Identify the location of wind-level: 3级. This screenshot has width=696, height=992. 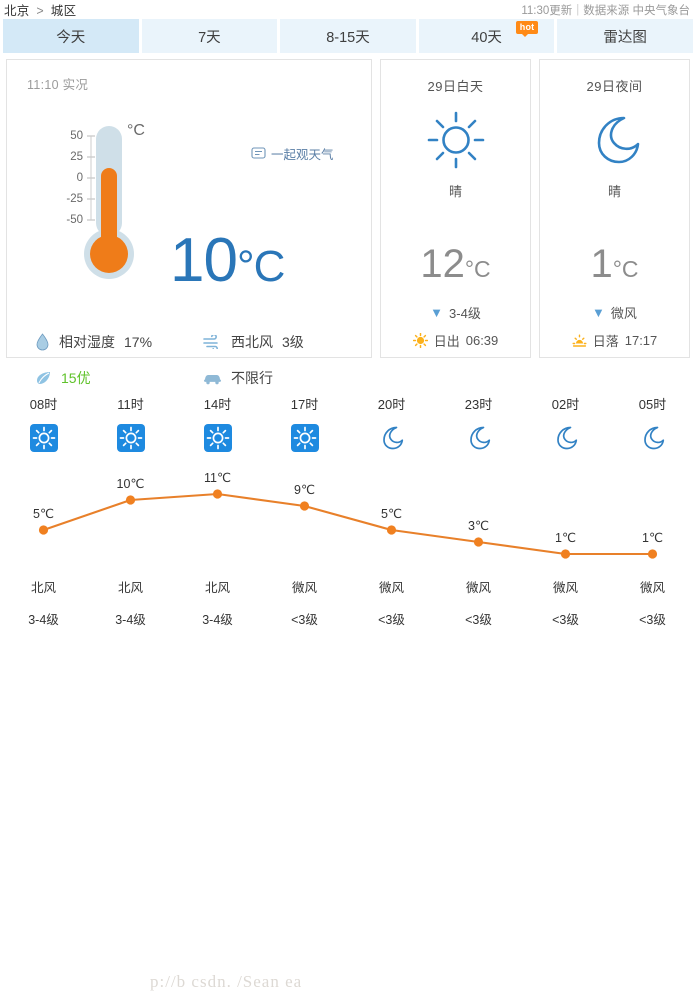
(293, 342).